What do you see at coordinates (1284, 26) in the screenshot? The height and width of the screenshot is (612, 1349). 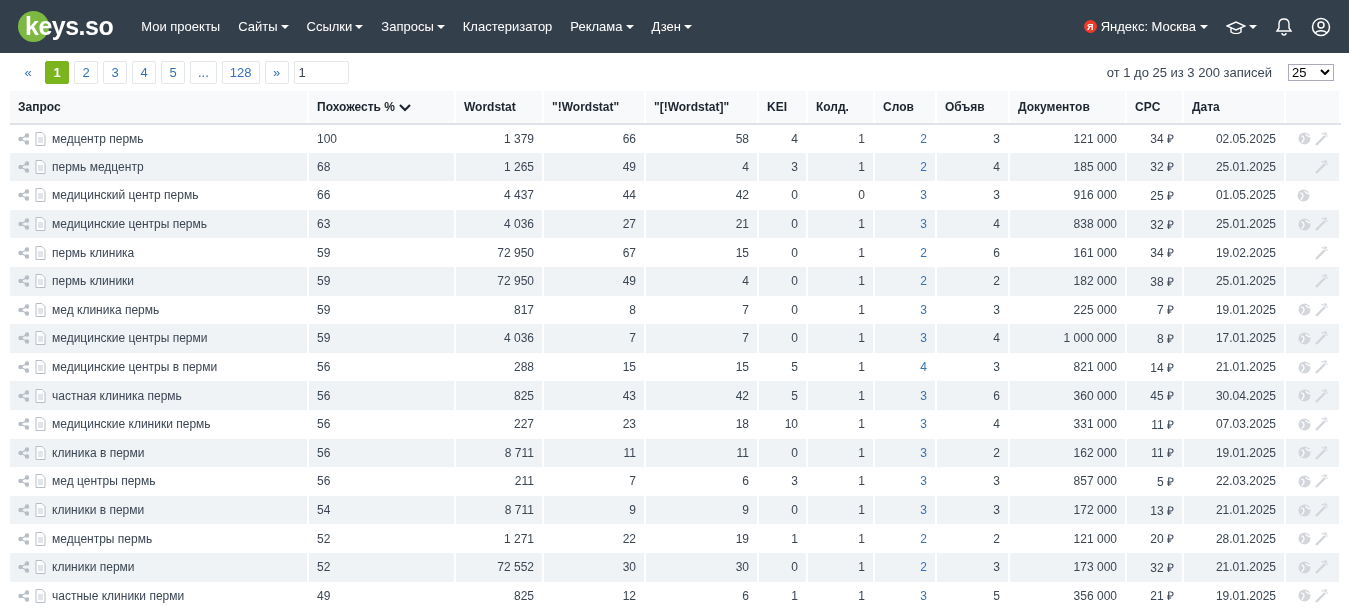 I see `bell-icon` at bounding box center [1284, 26].